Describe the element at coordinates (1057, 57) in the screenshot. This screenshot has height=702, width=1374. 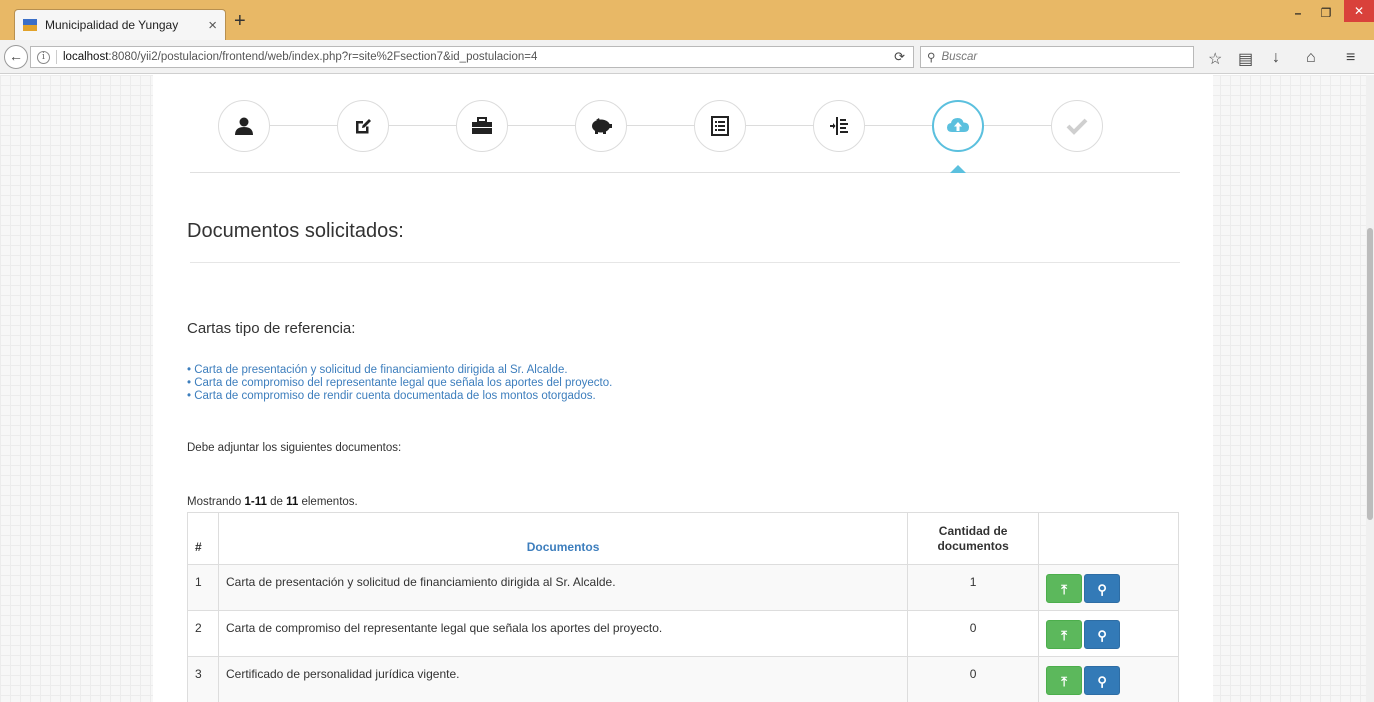
I see `search-input: ⚲ Buscar` at that location.